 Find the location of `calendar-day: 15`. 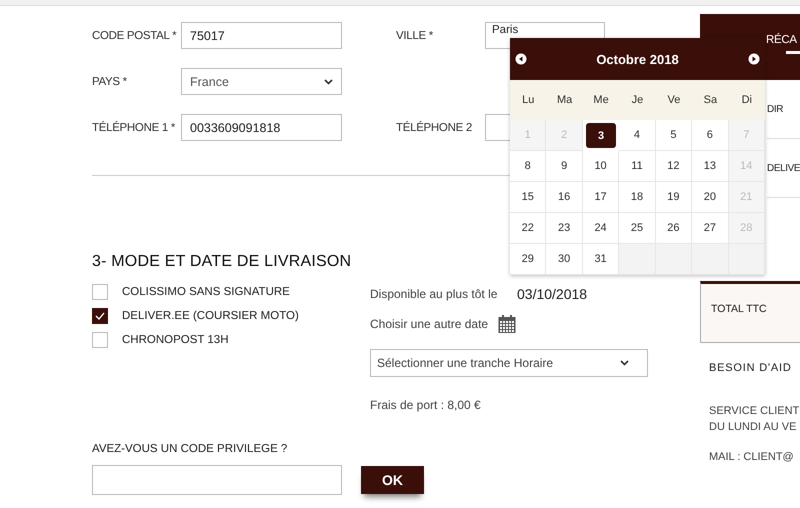

calendar-day: 15 is located at coordinates (528, 197).